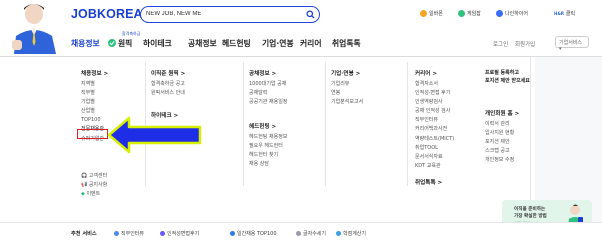  What do you see at coordinates (311, 233) in the screenshot?
I see `recommend-char-counter: 글자수세기` at bounding box center [311, 233].